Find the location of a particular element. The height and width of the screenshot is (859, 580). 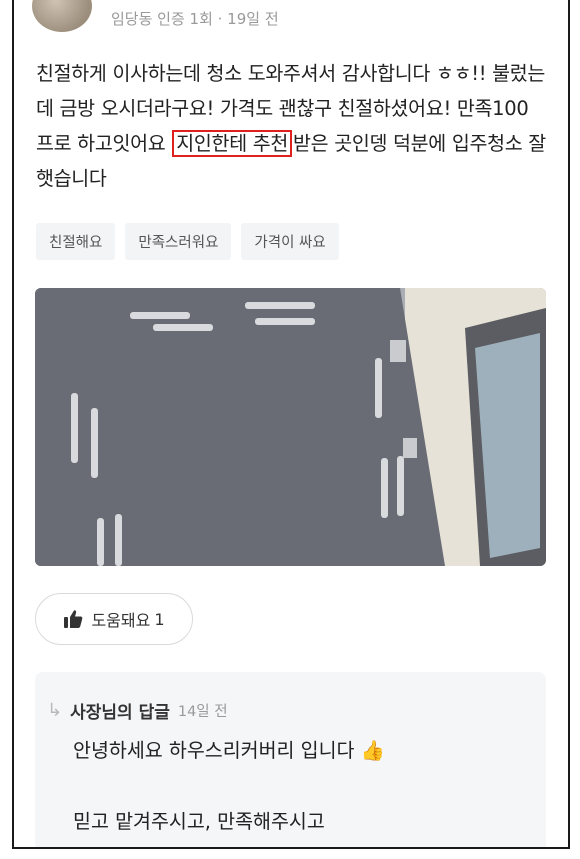

reply-time: 14일 전 is located at coordinates (202, 712).